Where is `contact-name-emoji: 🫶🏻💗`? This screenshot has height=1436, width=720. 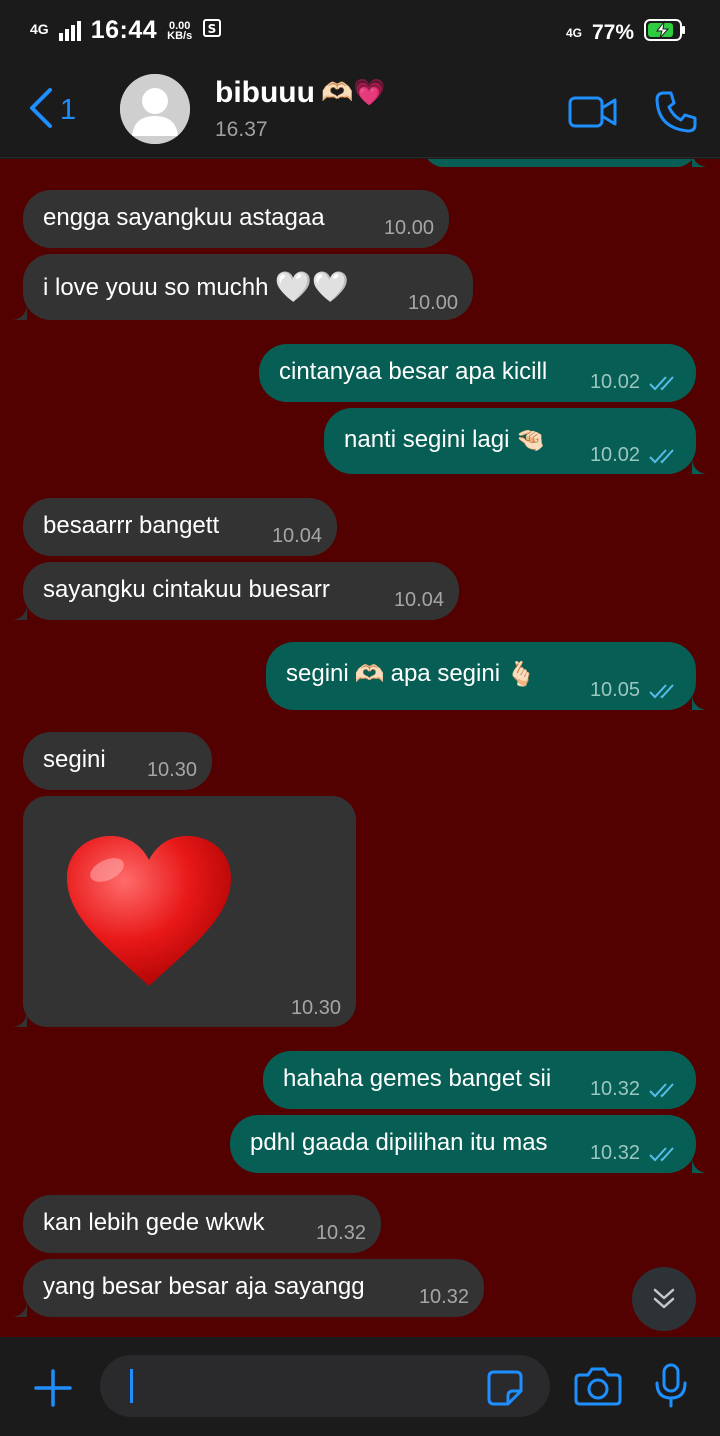 contact-name-emoji: 🫶🏻💗 is located at coordinates (353, 93).